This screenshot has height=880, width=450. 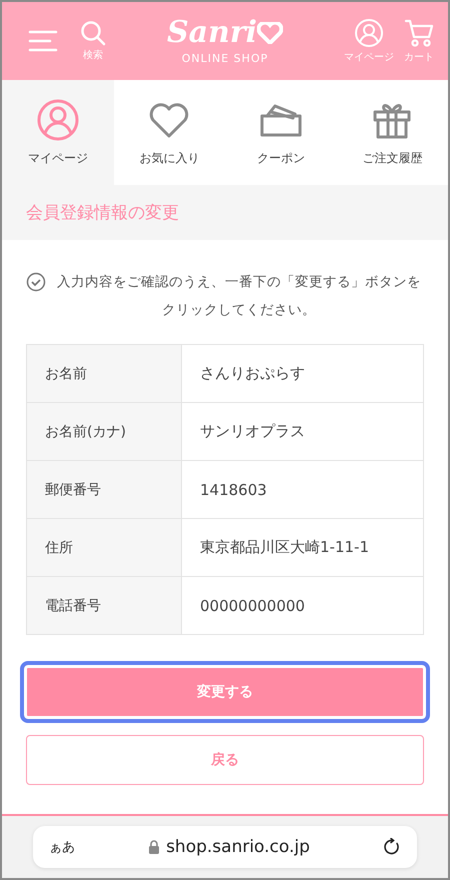 I want to click on reload-icon, so click(x=392, y=847).